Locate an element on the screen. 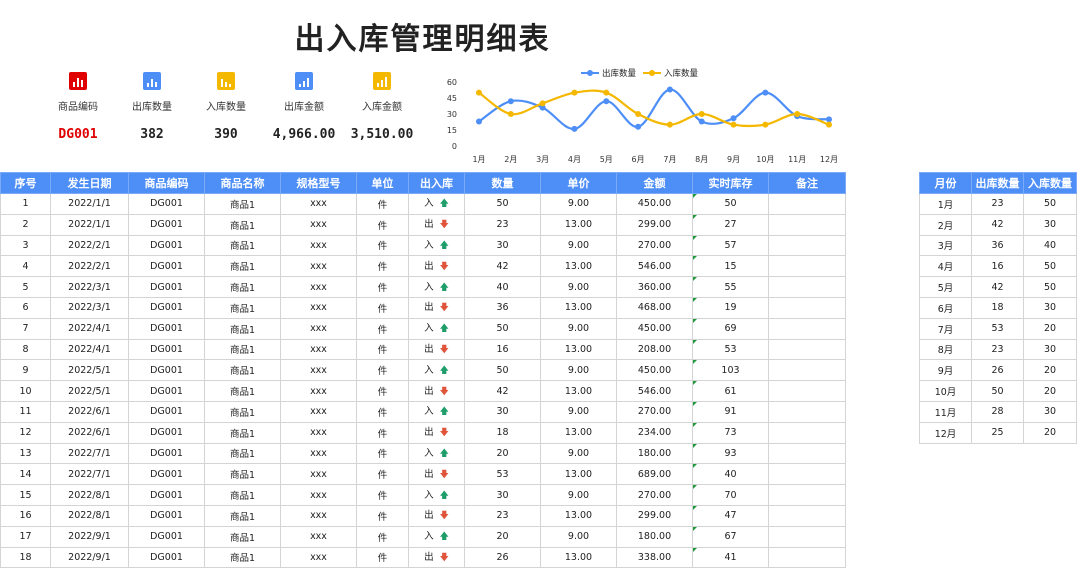 The height and width of the screenshot is (569, 1080). table-row: 11月 28 30 is located at coordinates (998, 411).